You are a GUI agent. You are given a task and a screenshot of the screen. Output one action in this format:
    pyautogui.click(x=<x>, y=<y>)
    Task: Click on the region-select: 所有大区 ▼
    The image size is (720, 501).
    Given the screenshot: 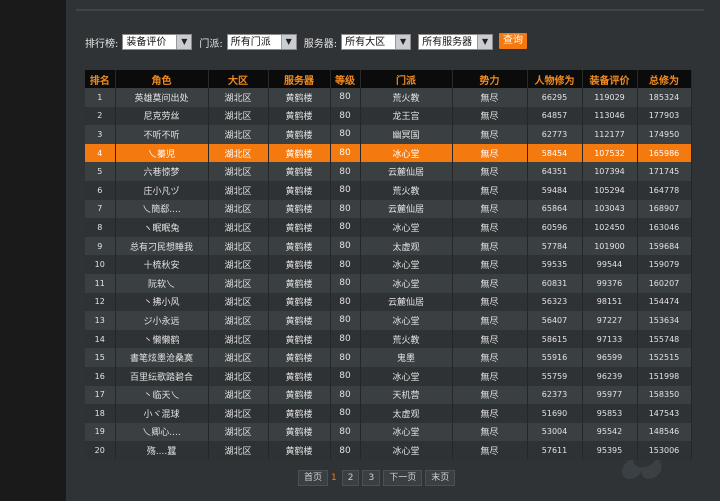 What is the action you would take?
    pyautogui.click(x=376, y=42)
    